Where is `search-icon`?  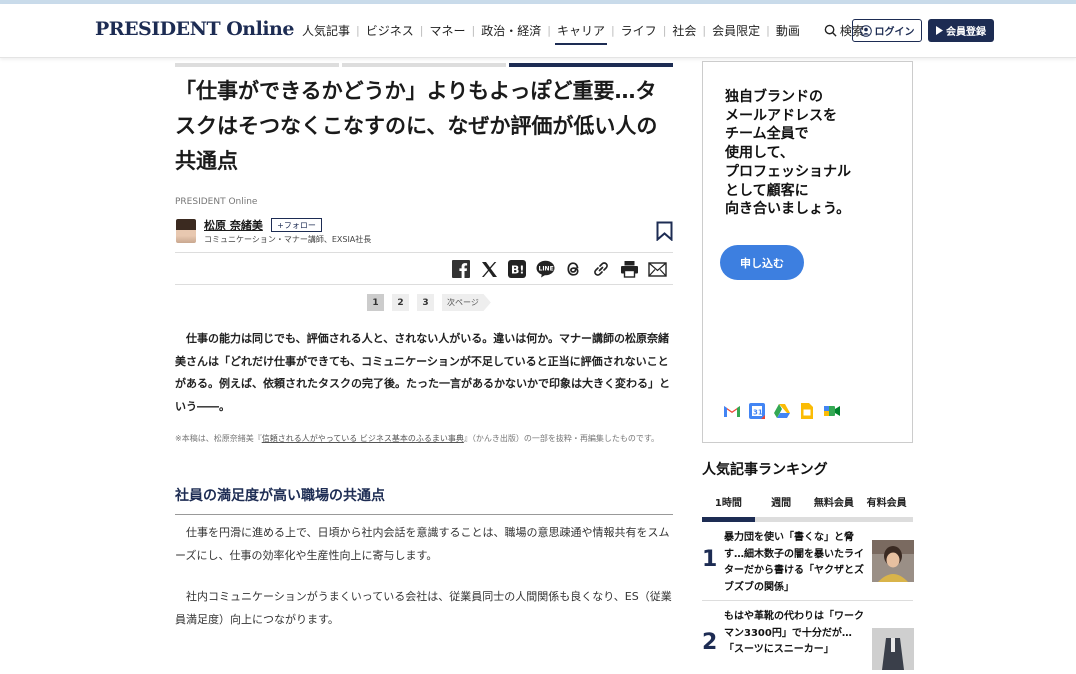 search-icon is located at coordinates (830, 30).